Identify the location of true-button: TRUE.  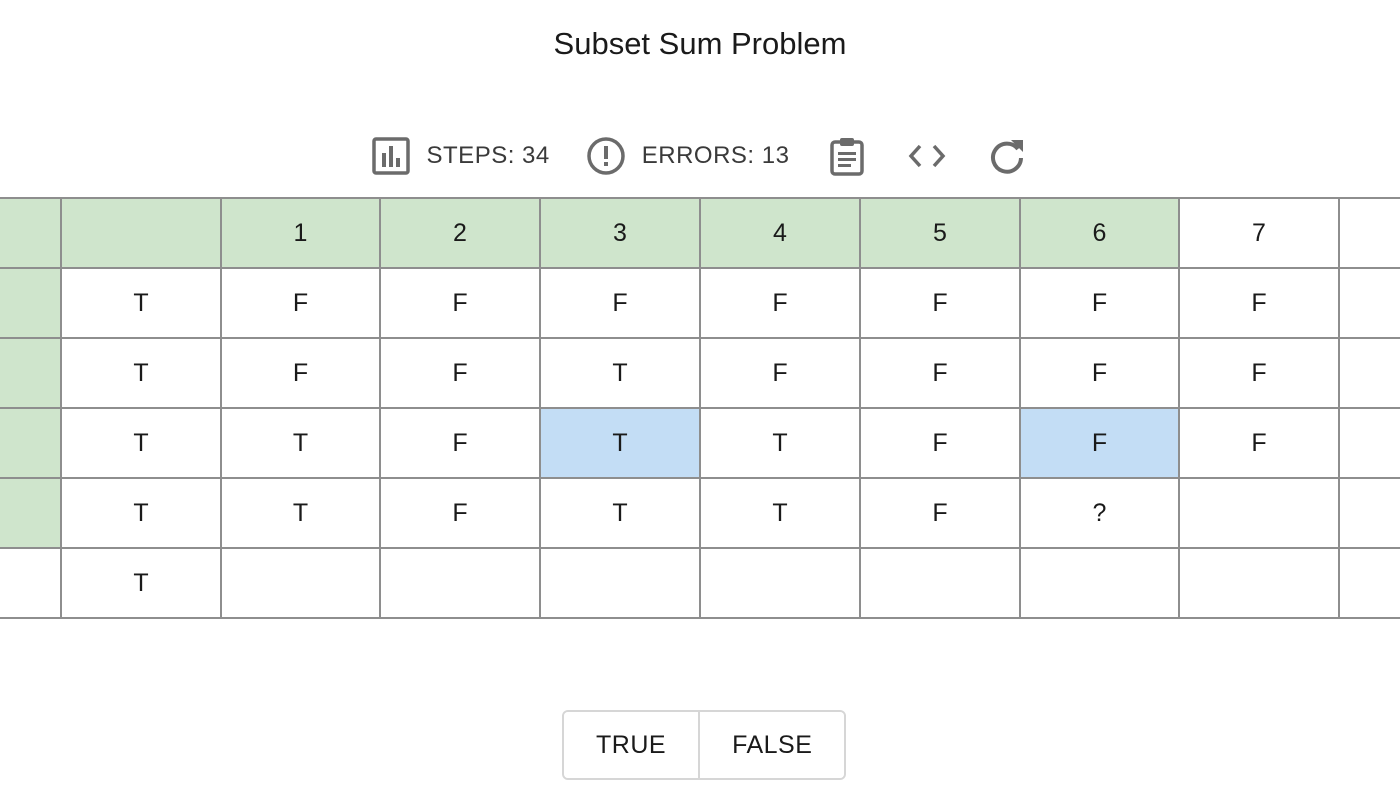
(631, 745).